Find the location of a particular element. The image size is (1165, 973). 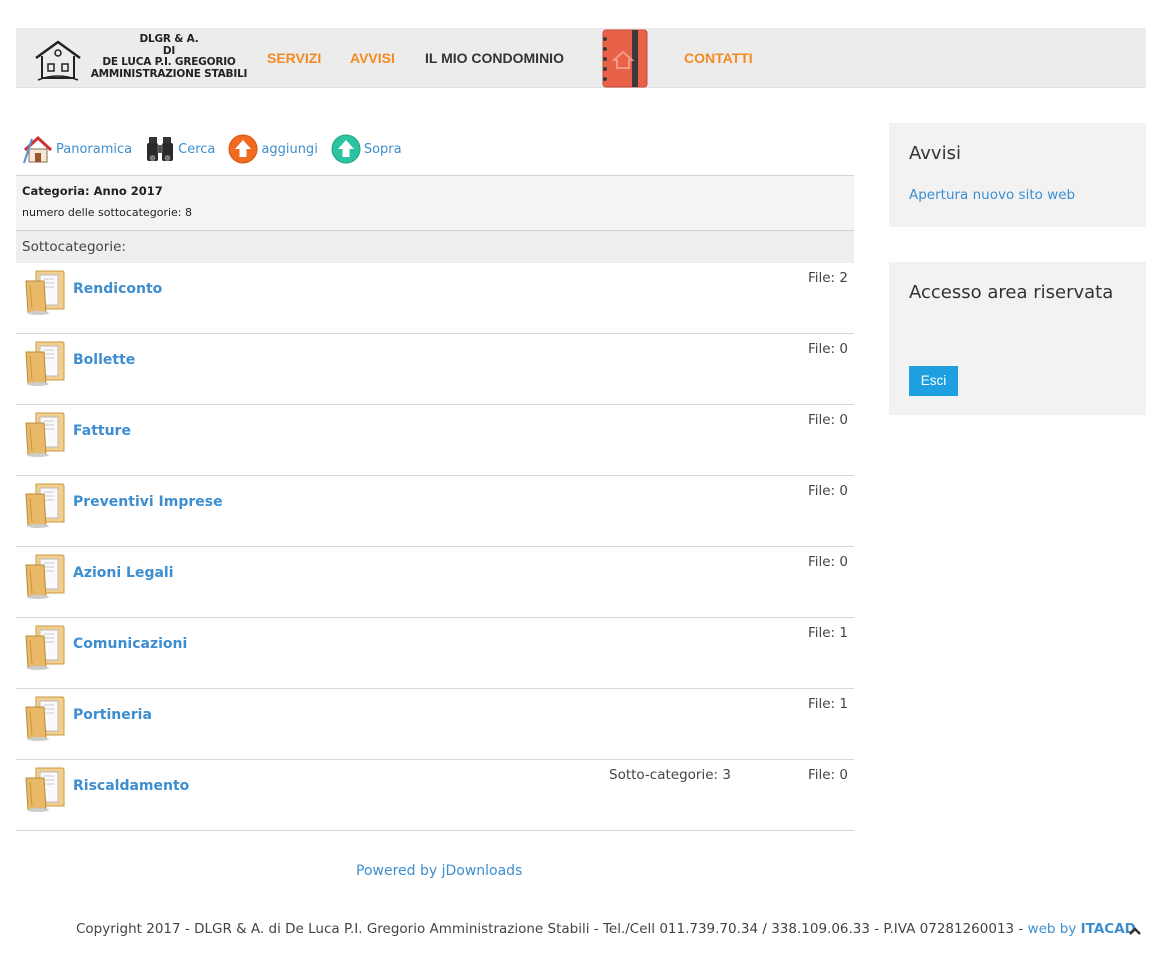

subcategory-row: Portineria File: 1 is located at coordinates (435, 724).